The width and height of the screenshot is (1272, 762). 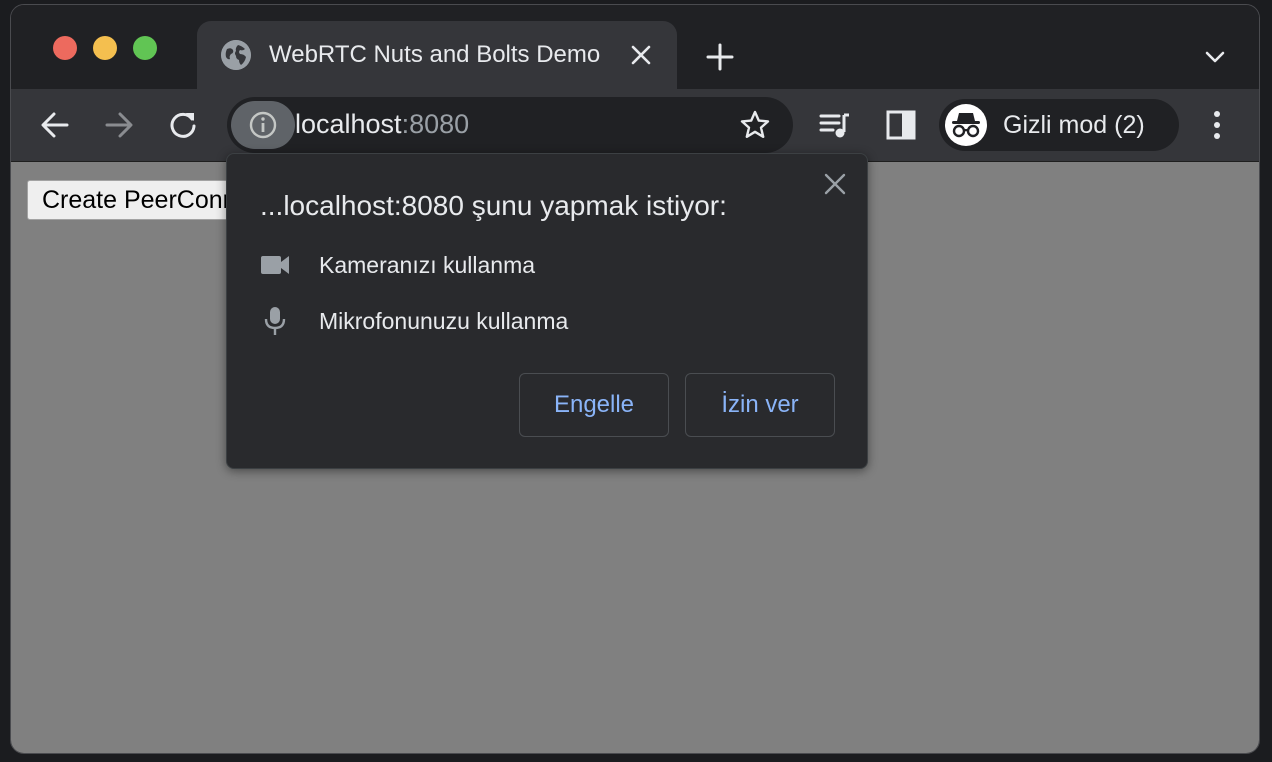 What do you see at coordinates (1074, 125) in the screenshot?
I see `profile-label: Gizli mod (2)` at bounding box center [1074, 125].